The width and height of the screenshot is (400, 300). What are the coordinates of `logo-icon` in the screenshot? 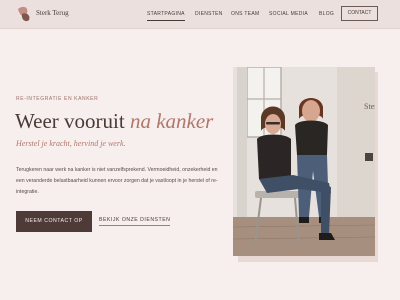 It's located at (24, 14).